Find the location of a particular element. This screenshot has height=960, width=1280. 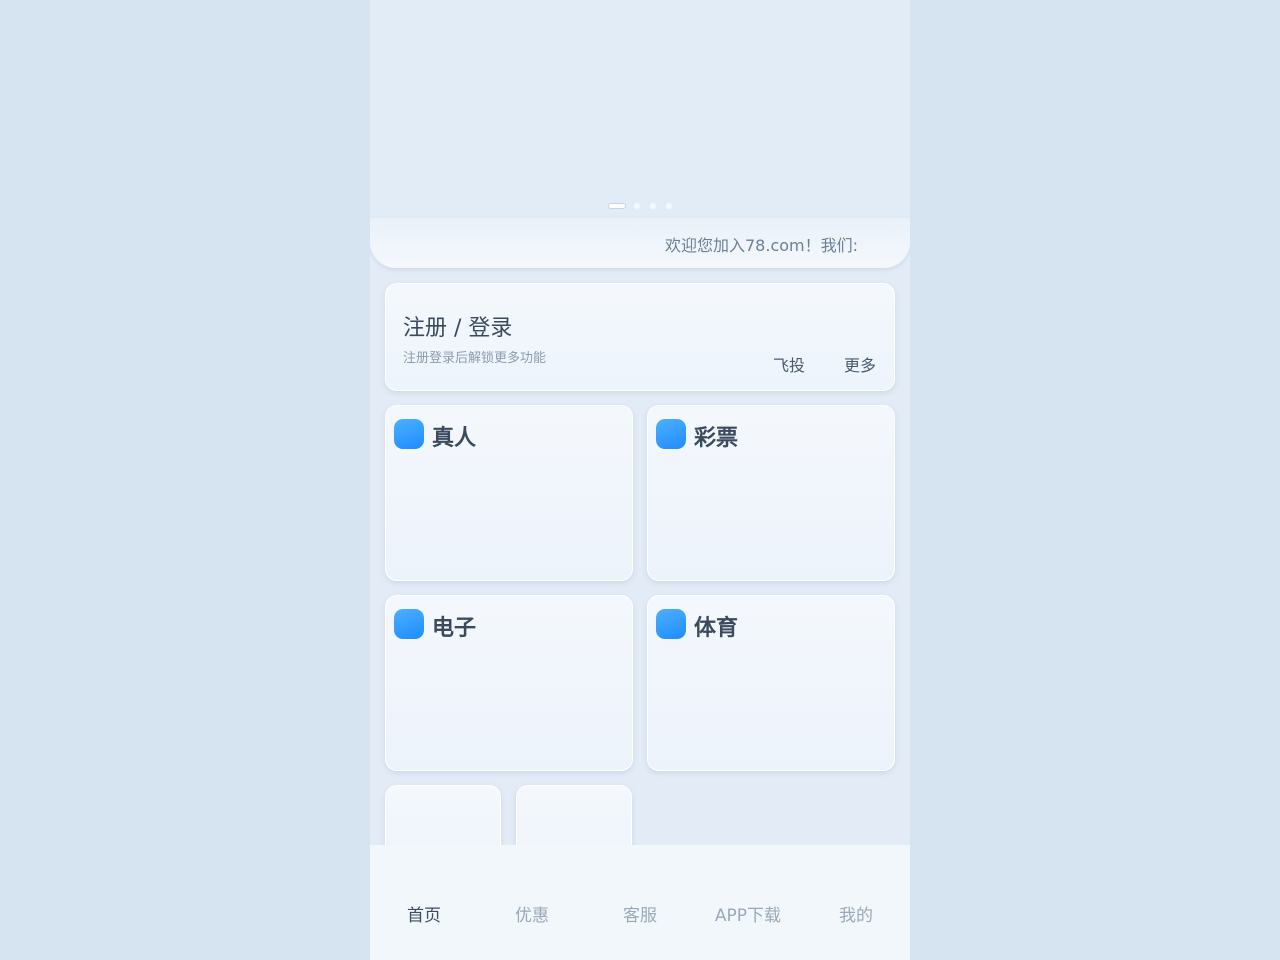

category-card-sports: 体育 is located at coordinates (771, 683).